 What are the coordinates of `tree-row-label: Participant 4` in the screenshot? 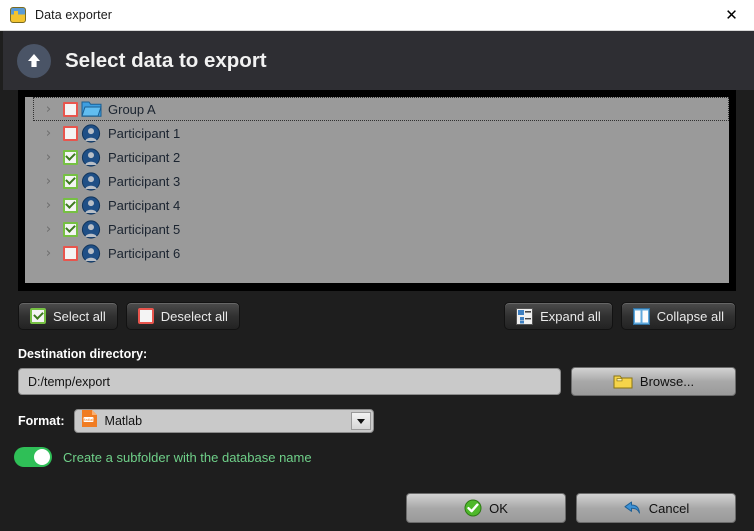 It's located at (144, 205).